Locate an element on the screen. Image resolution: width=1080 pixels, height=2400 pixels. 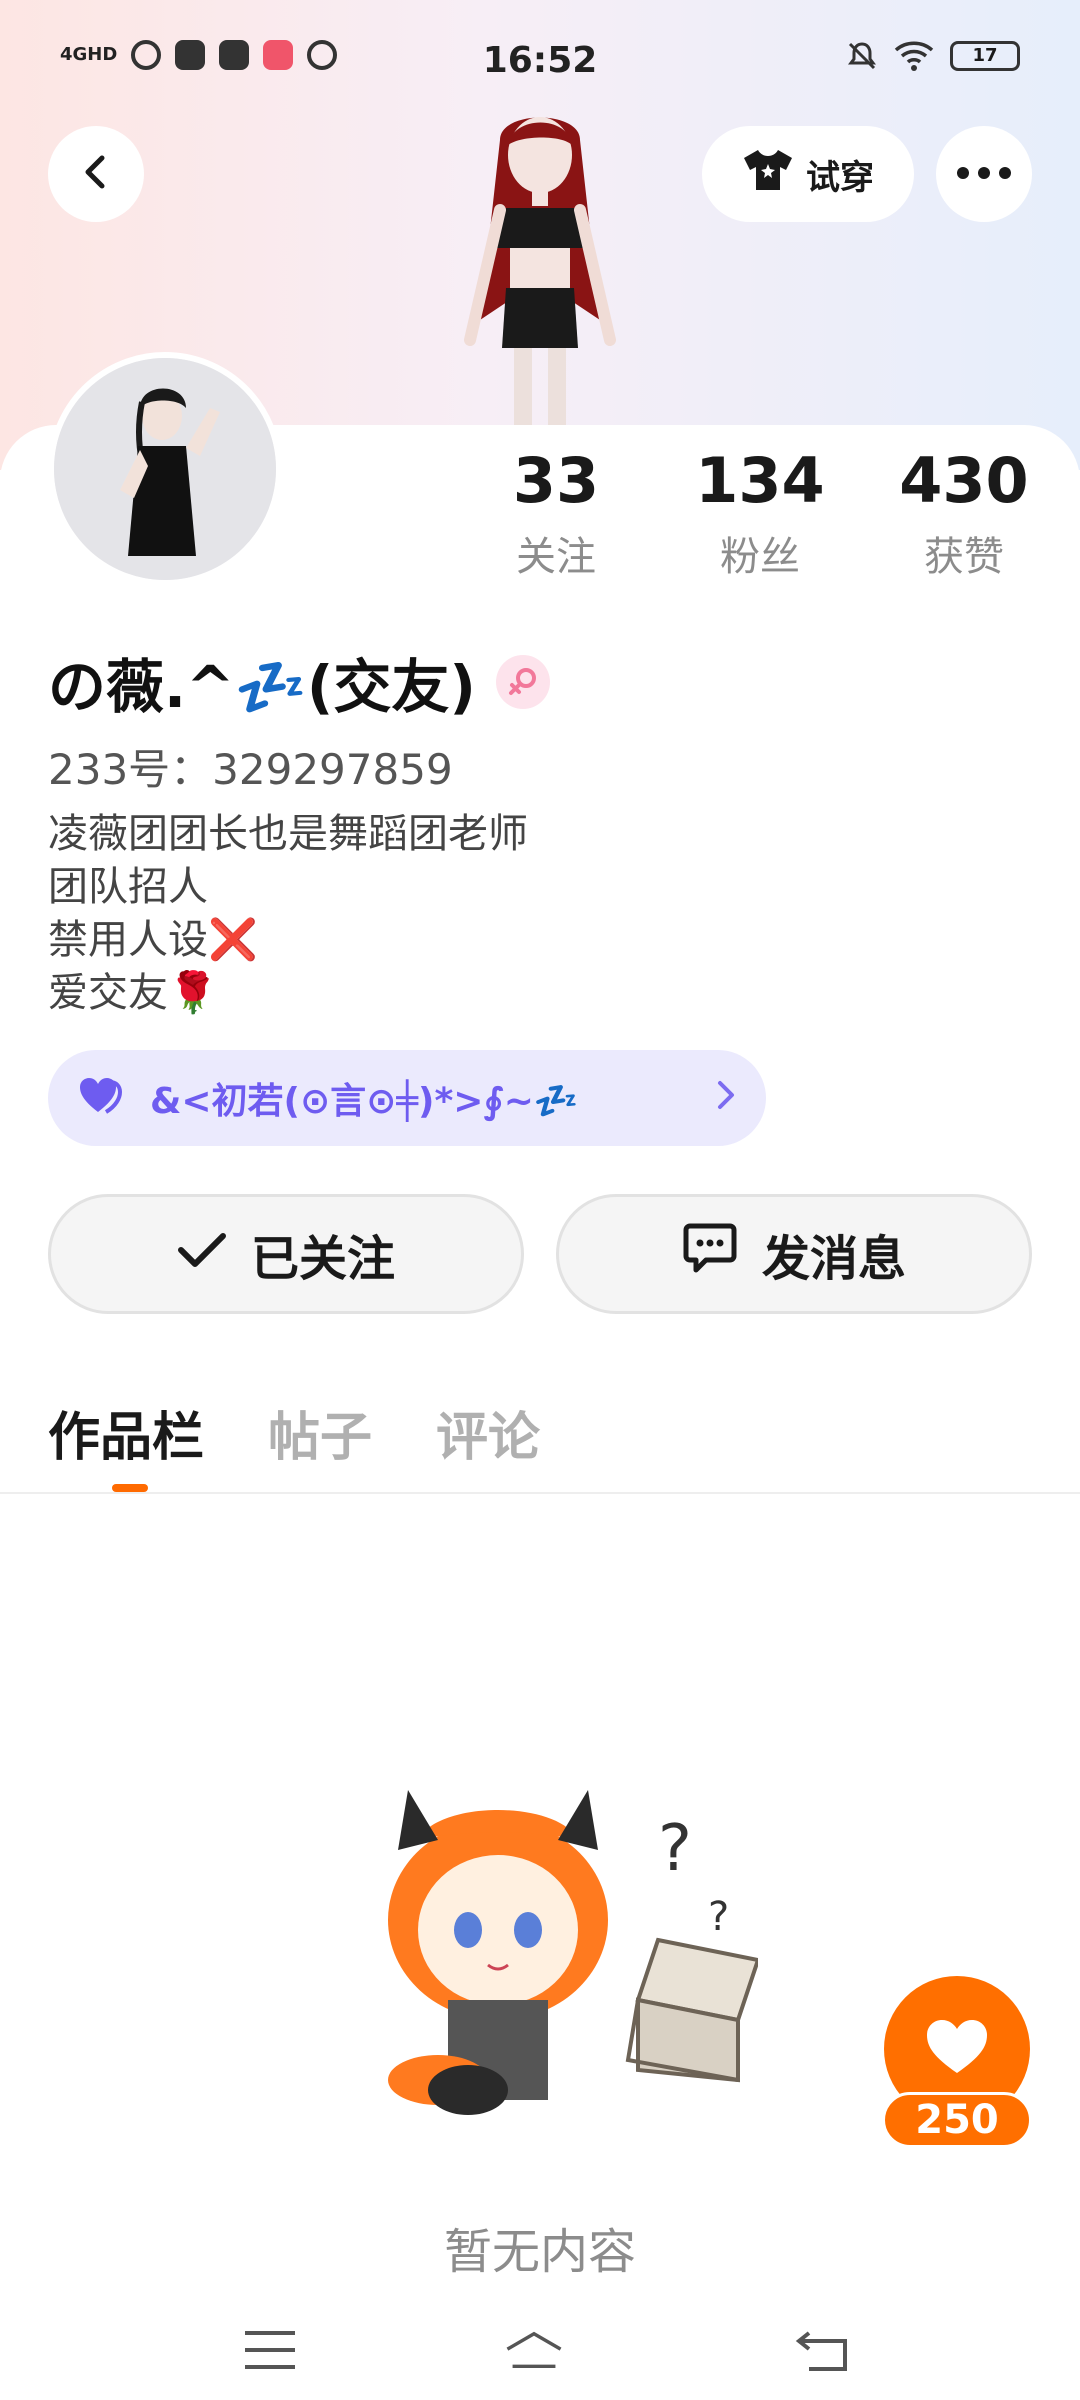
stat-likes-value: 430 is located at coordinates (964, 480).